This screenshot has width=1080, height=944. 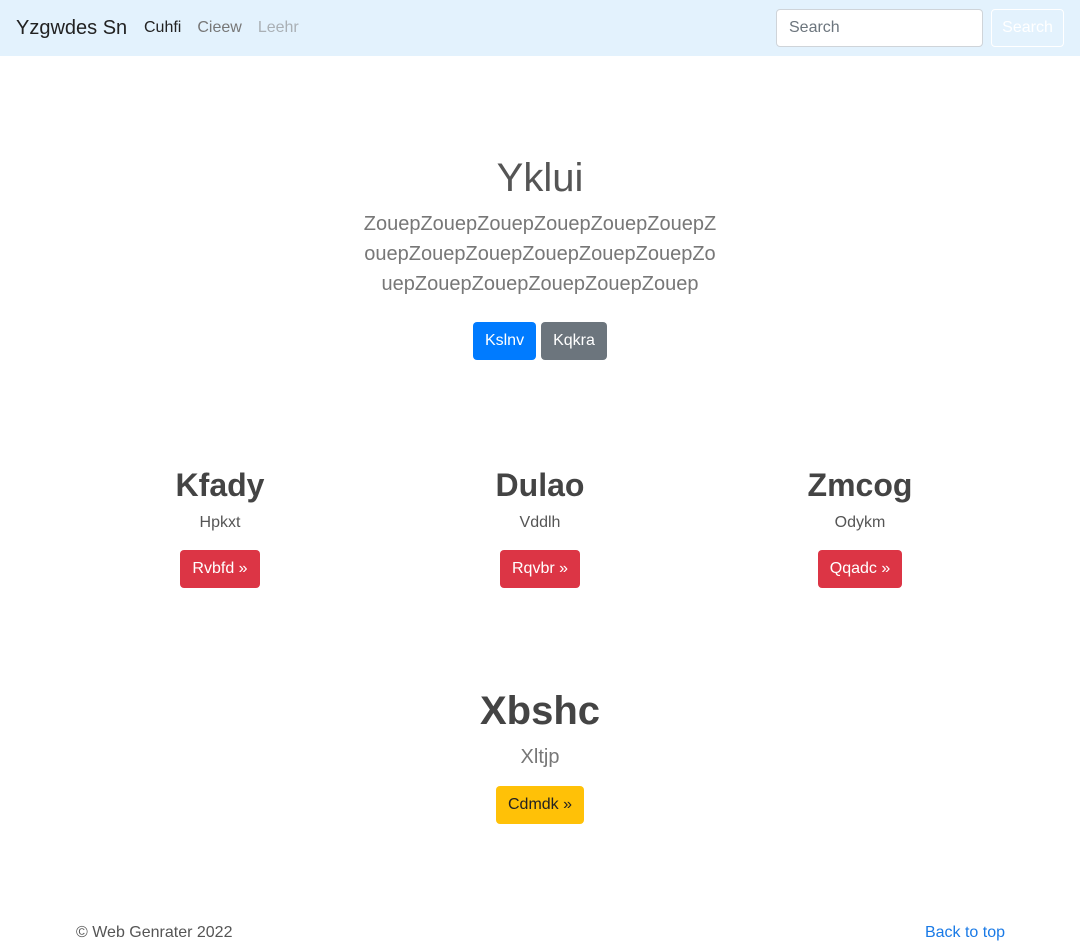 I want to click on hero-secondary-button: Kqkra, so click(x=574, y=341).